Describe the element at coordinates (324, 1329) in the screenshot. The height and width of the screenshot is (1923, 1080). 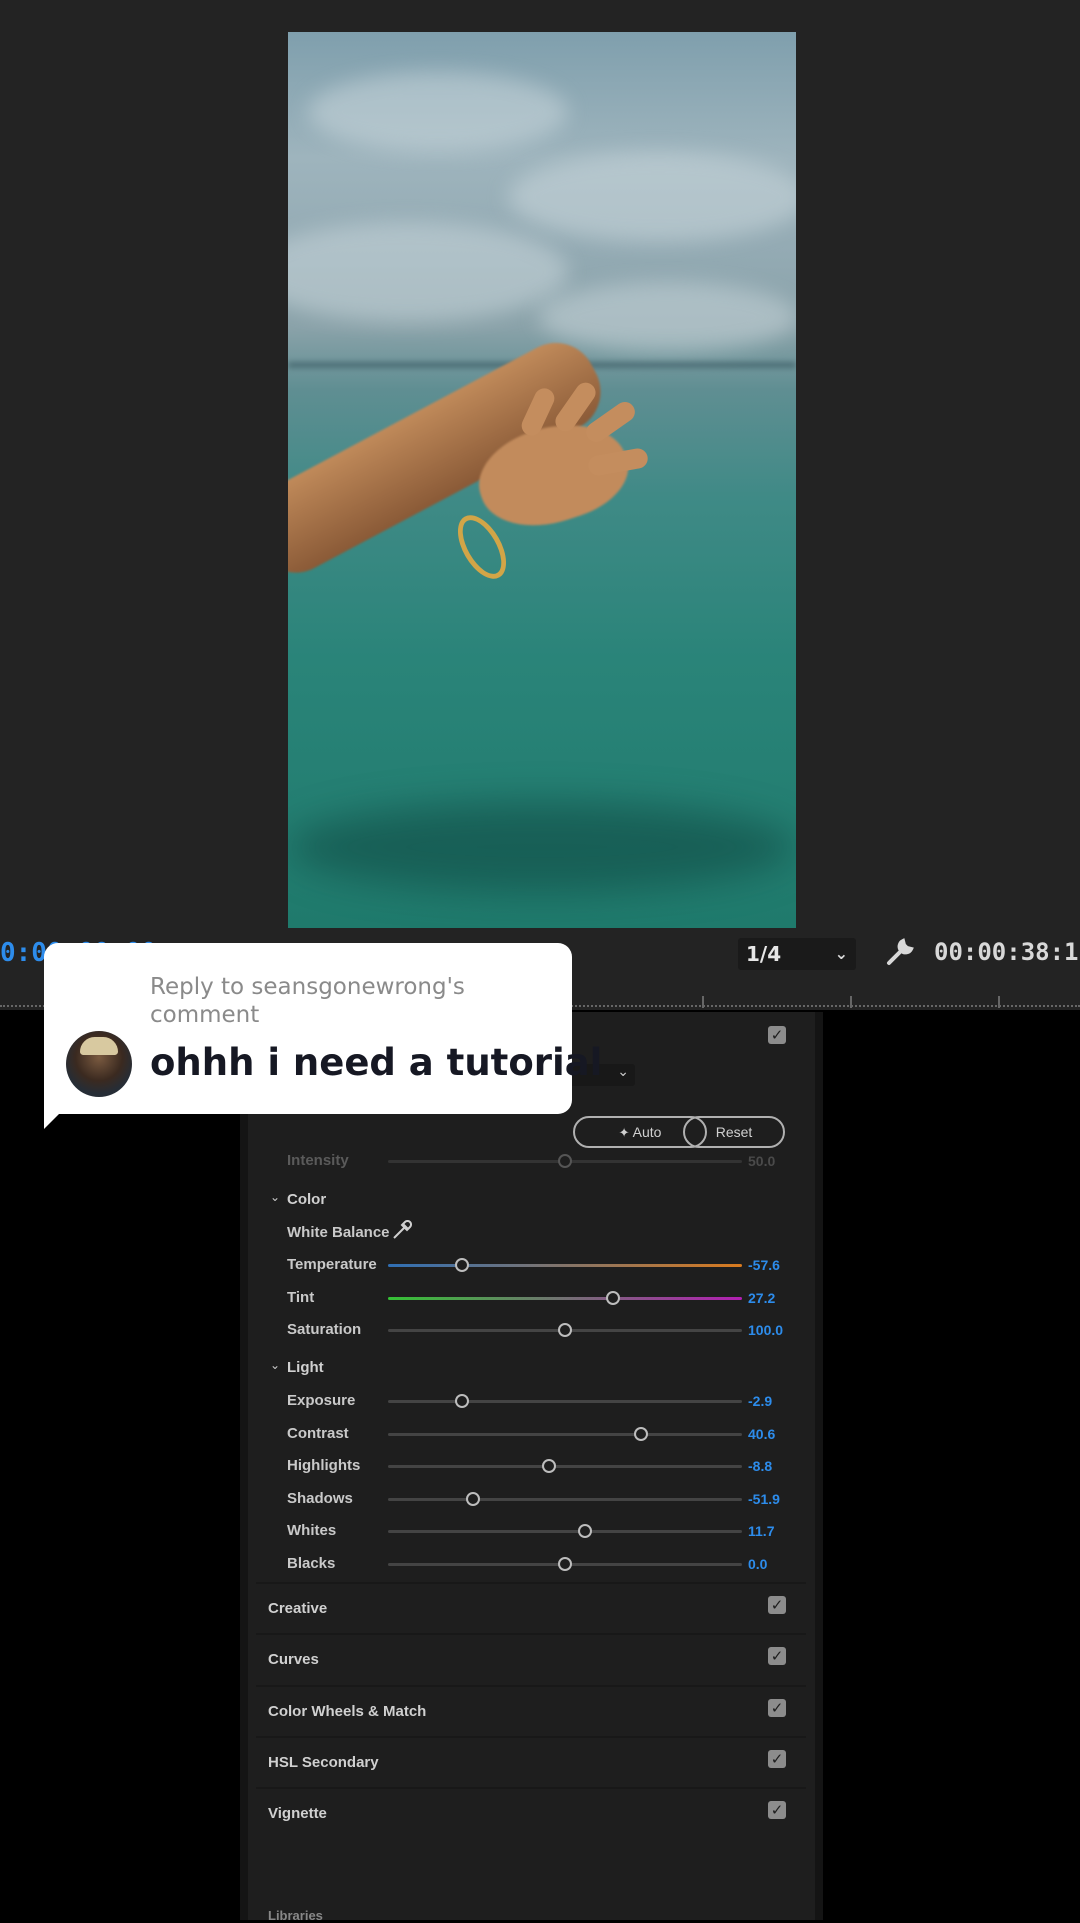
I see `saturation-label: Saturation` at that location.